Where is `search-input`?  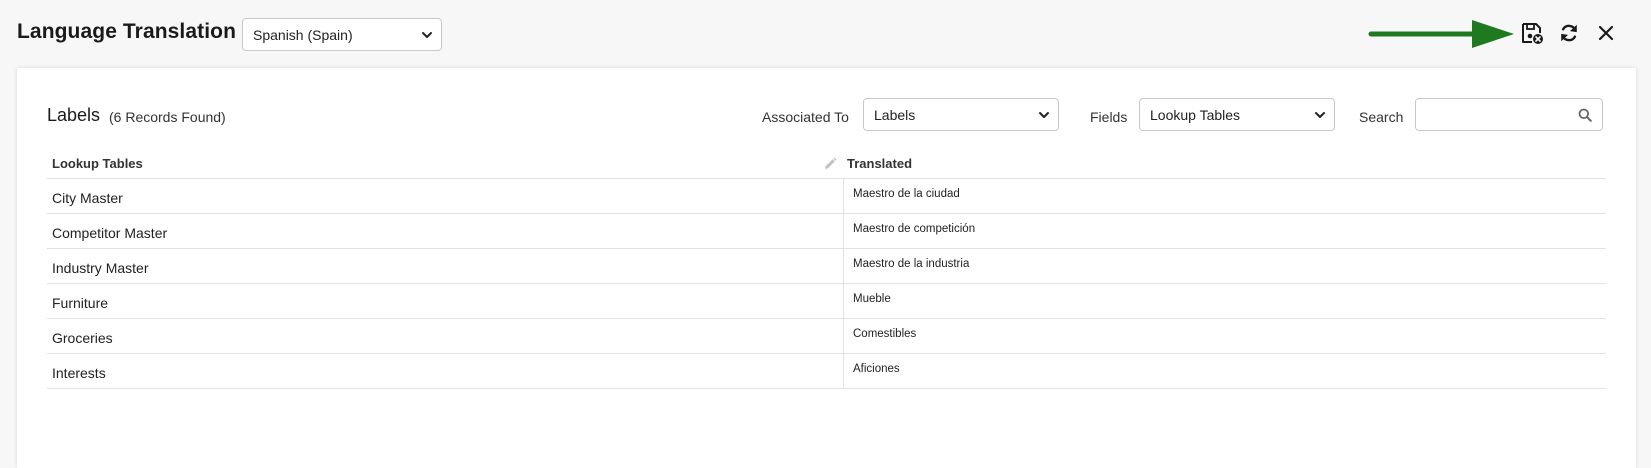 search-input is located at coordinates (1501, 115).